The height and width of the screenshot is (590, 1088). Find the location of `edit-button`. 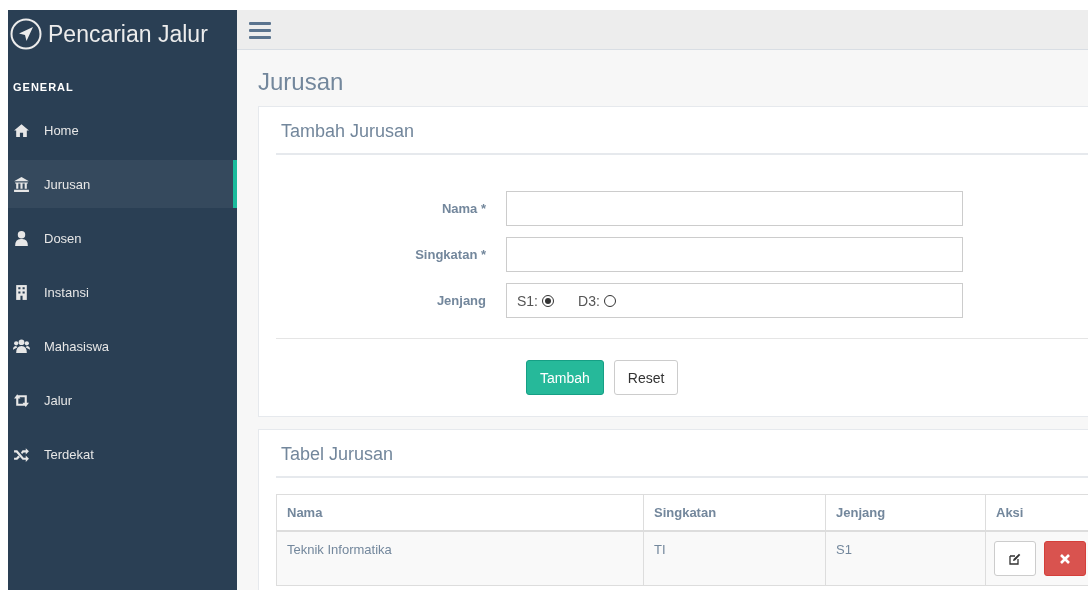

edit-button is located at coordinates (1015, 558).